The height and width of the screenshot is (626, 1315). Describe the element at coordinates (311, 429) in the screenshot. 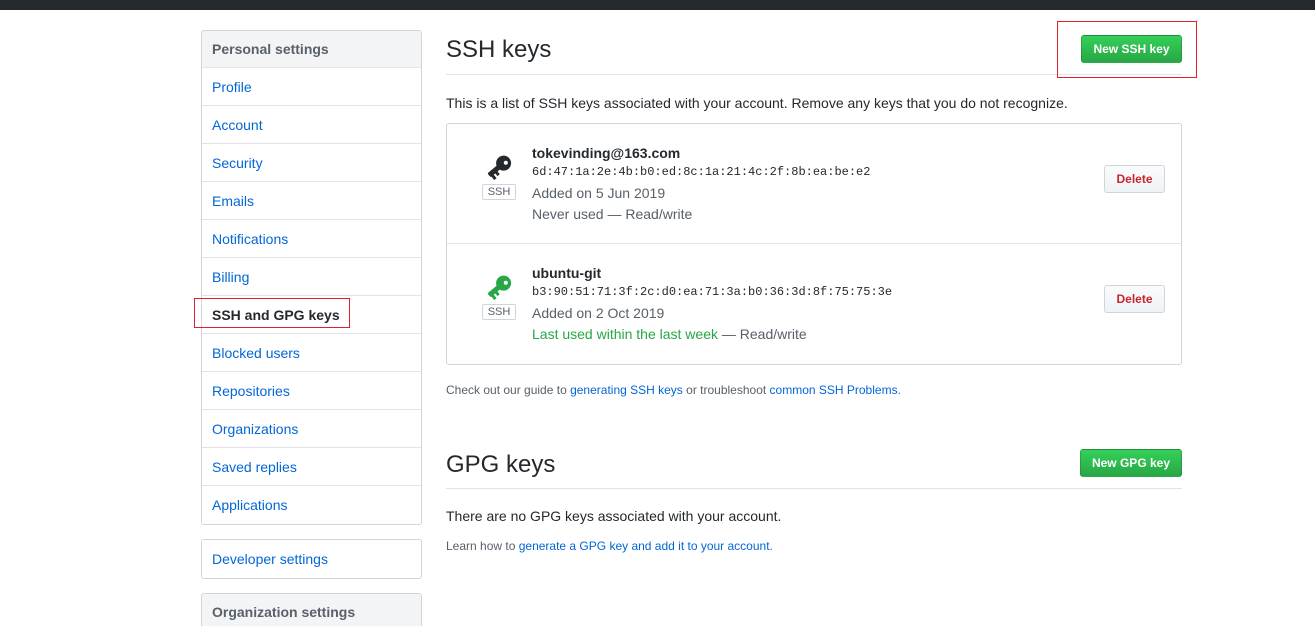

I see `sidebar-item-organizations: Organizations` at that location.